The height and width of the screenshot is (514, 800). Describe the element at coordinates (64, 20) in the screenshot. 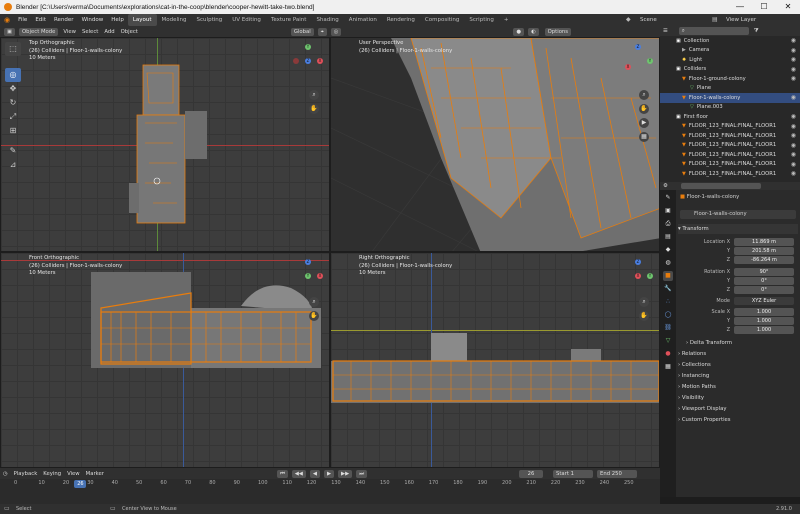

I see `menu-render: Render` at that location.